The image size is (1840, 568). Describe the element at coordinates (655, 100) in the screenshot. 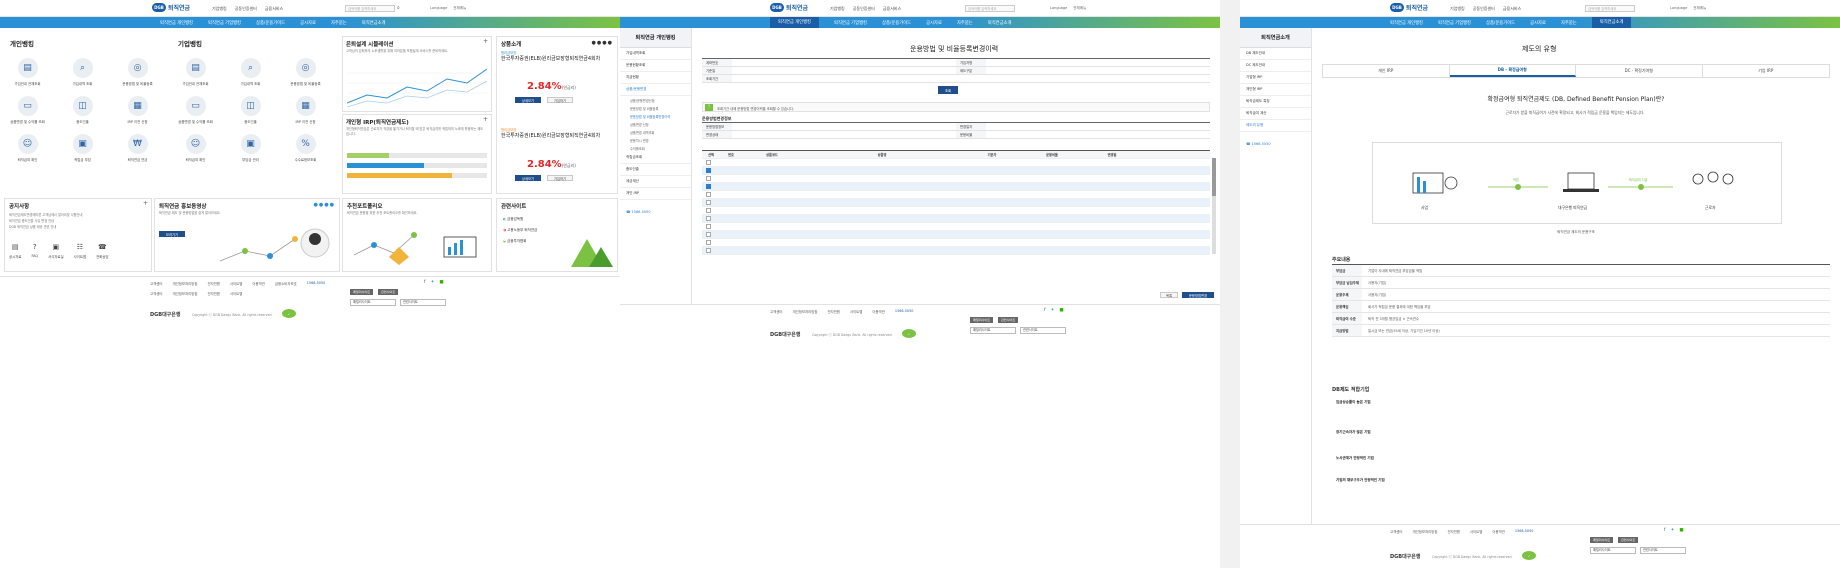

I see `lnb-sub: 상품/운용변경신청` at that location.